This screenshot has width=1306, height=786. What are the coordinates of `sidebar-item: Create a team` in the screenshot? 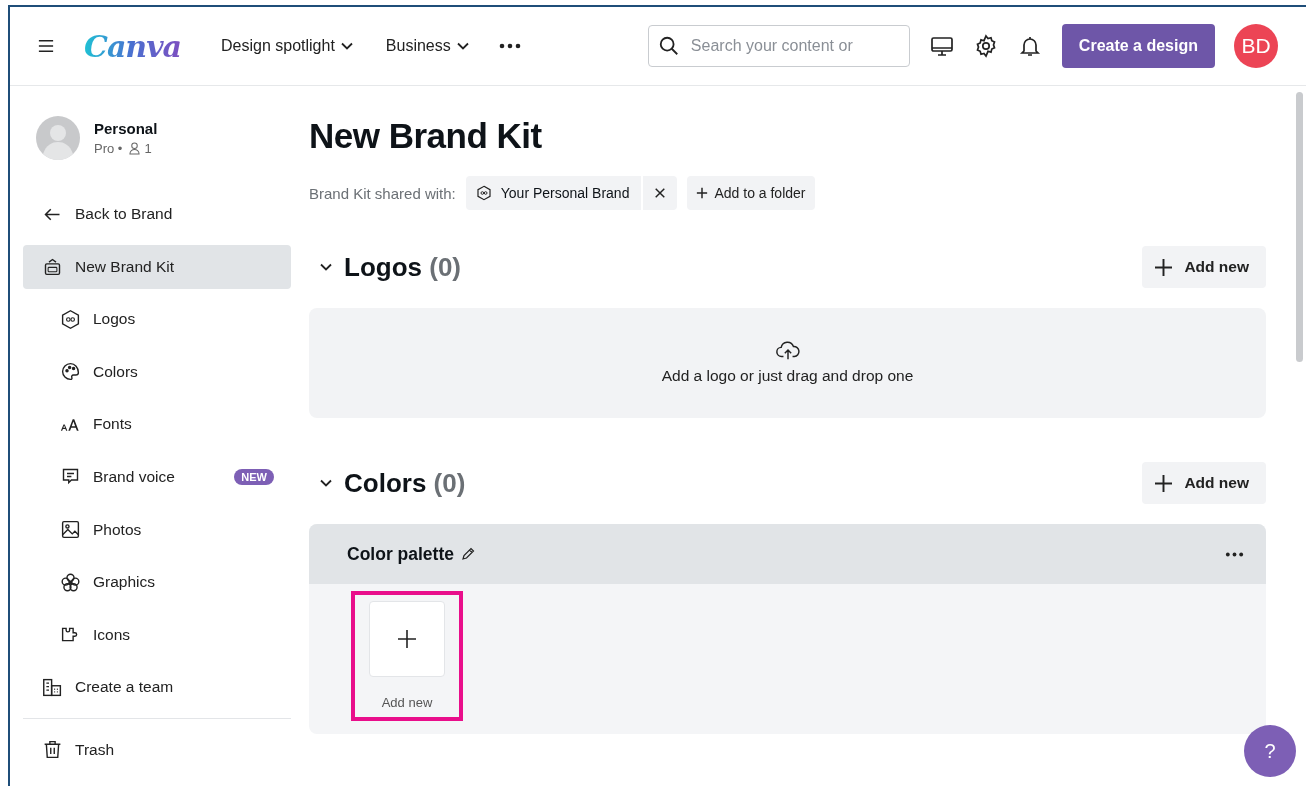 It's located at (157, 687).